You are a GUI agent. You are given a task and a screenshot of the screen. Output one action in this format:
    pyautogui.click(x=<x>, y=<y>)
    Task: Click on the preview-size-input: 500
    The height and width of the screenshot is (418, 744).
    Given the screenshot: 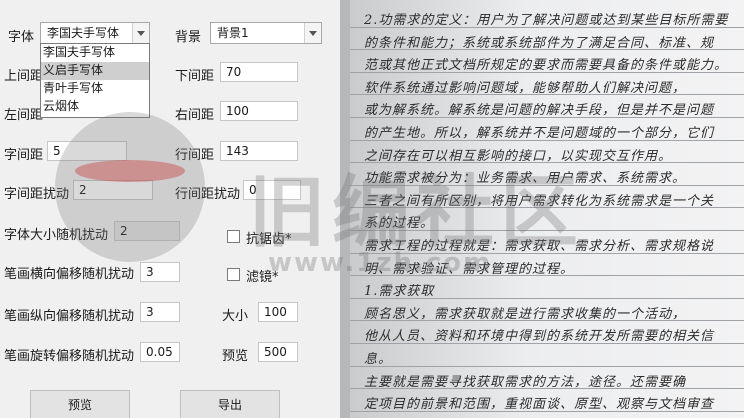 What is the action you would take?
    pyautogui.click(x=278, y=352)
    